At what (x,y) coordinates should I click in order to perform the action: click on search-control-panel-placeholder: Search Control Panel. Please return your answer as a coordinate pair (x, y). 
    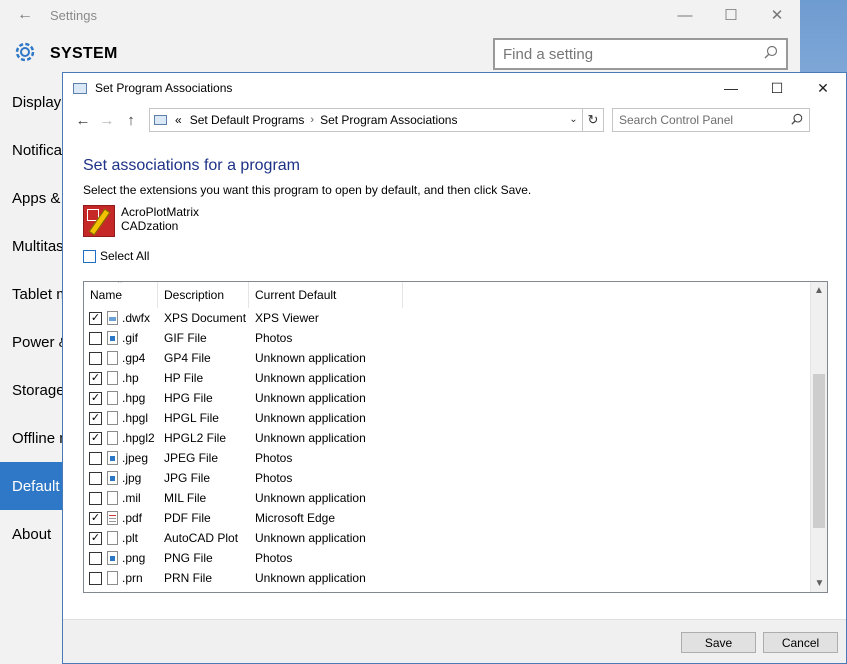
    Looking at the image, I should click on (676, 120).